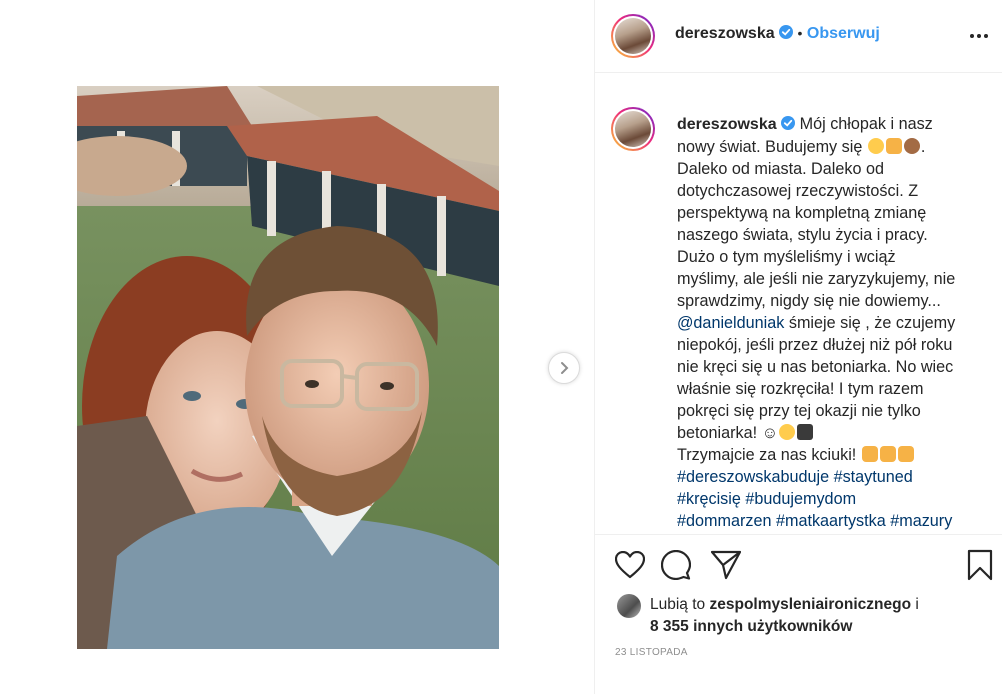 This screenshot has width=1002, height=694. What do you see at coordinates (805, 432) in the screenshot?
I see `movie-camera-emoji-icon` at bounding box center [805, 432].